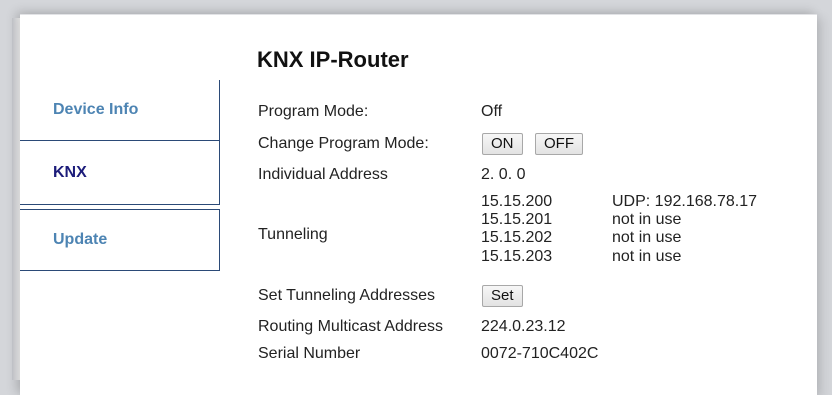 The width and height of the screenshot is (832, 395). Describe the element at coordinates (517, 237) in the screenshot. I see `tunneling-address: 15.15.202` at that location.